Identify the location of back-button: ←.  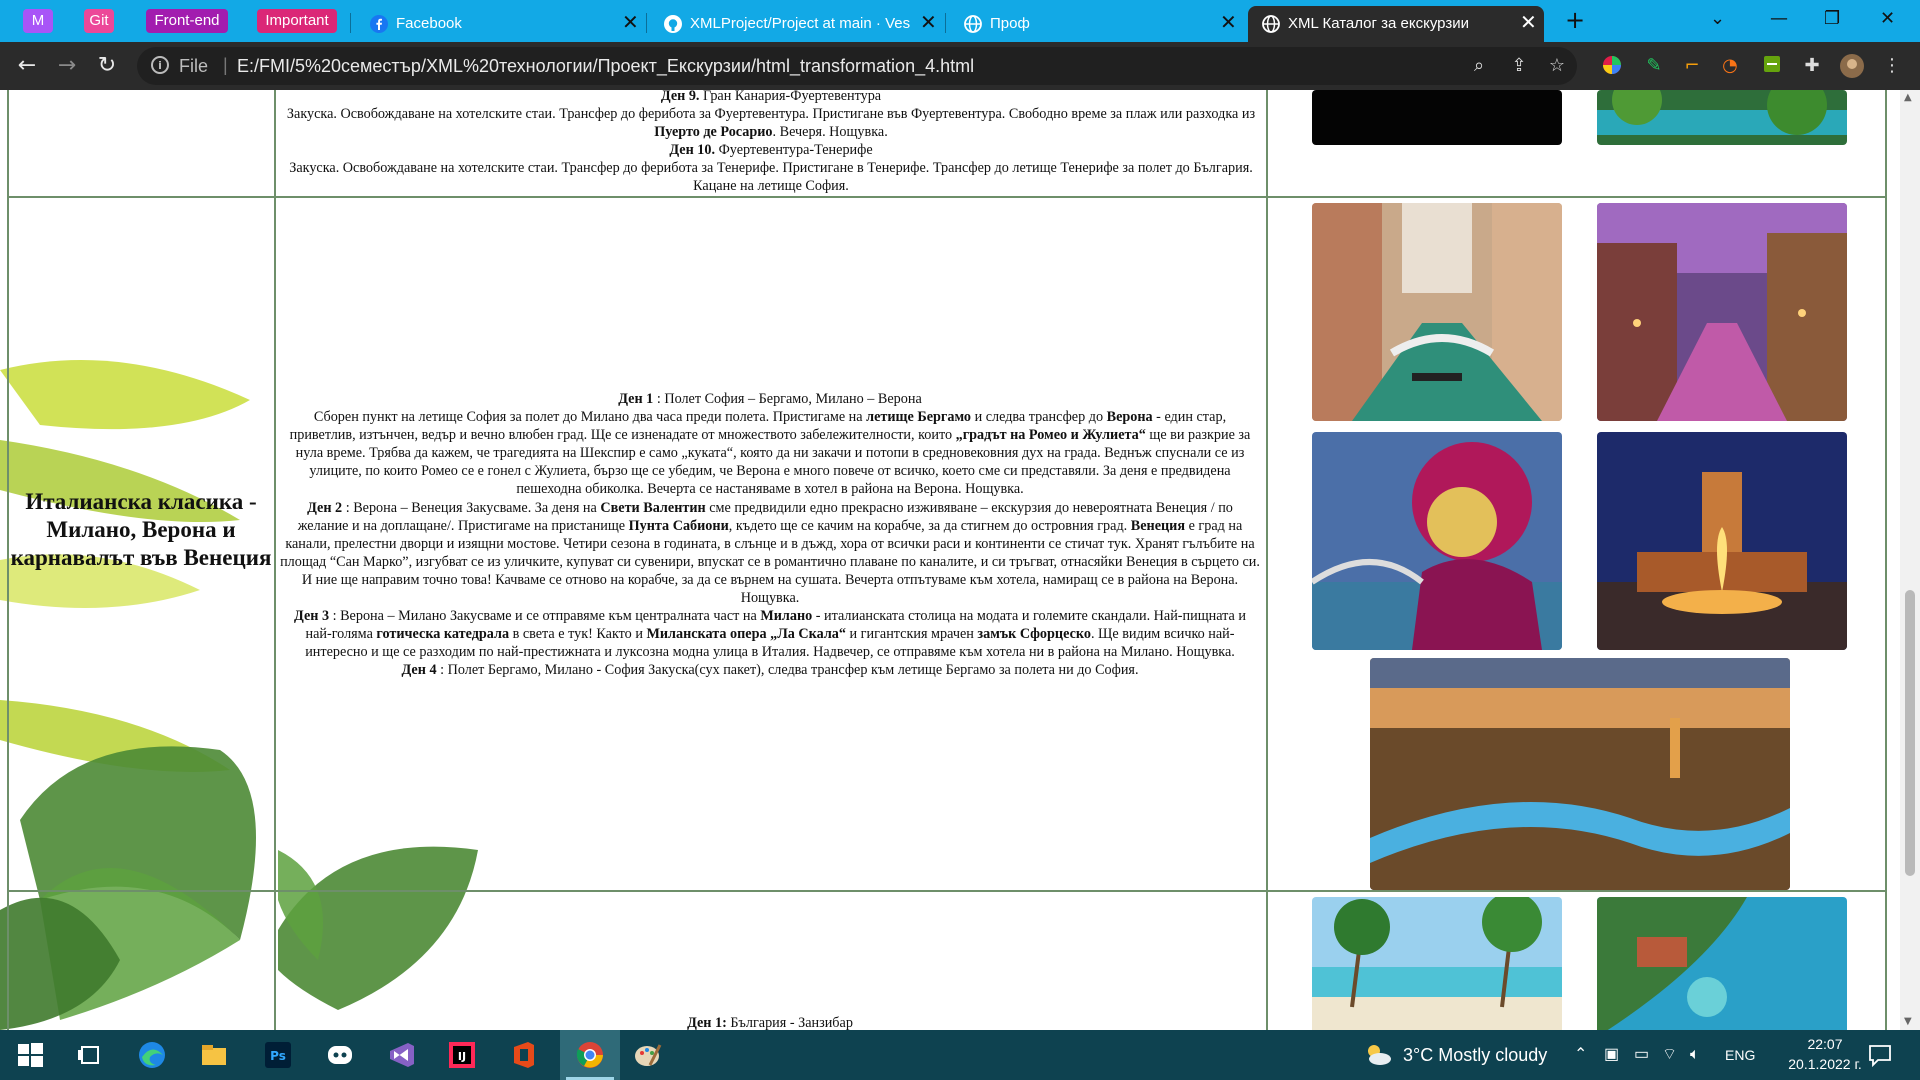
(27, 66).